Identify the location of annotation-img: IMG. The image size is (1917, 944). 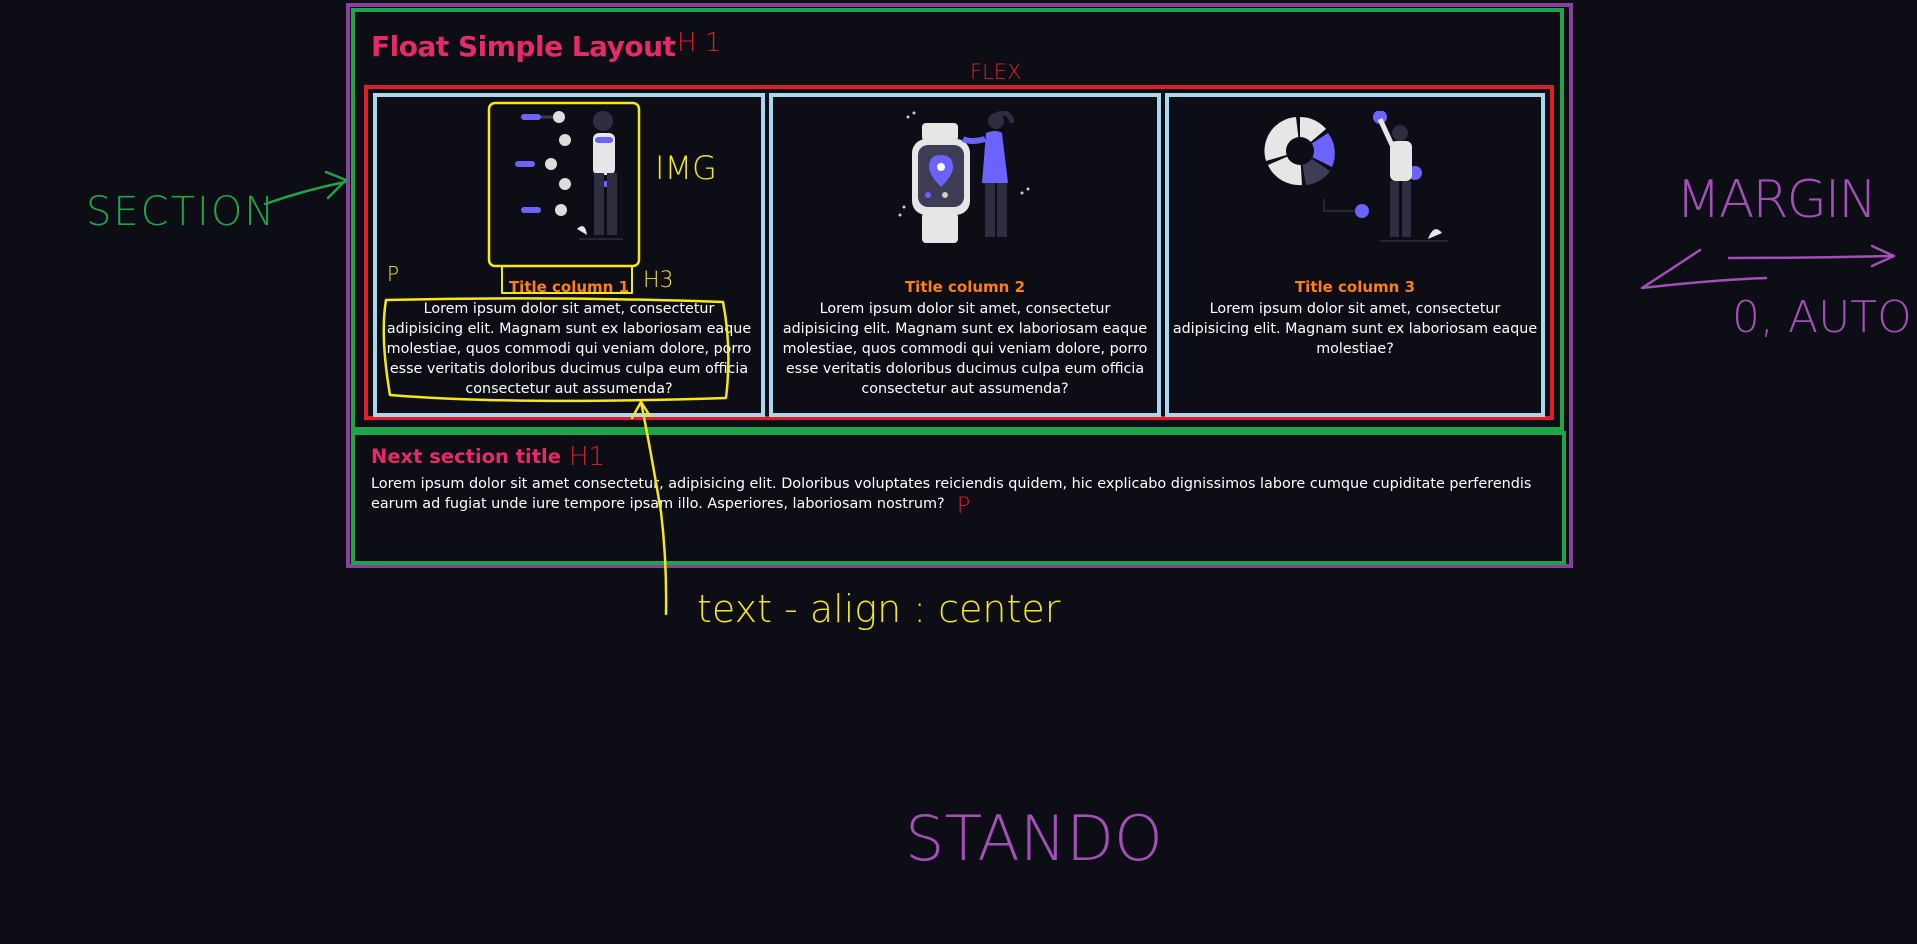
(686, 168).